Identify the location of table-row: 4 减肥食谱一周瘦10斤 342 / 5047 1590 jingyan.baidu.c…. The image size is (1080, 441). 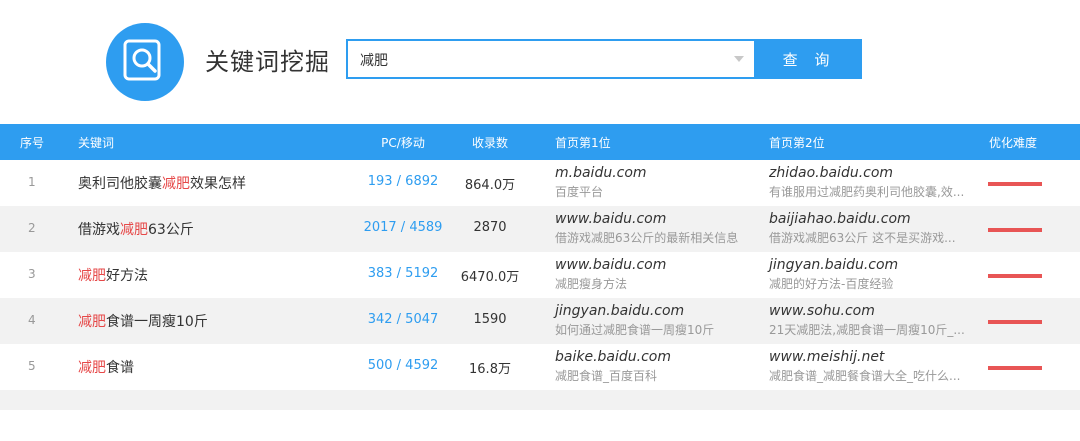
(540, 321).